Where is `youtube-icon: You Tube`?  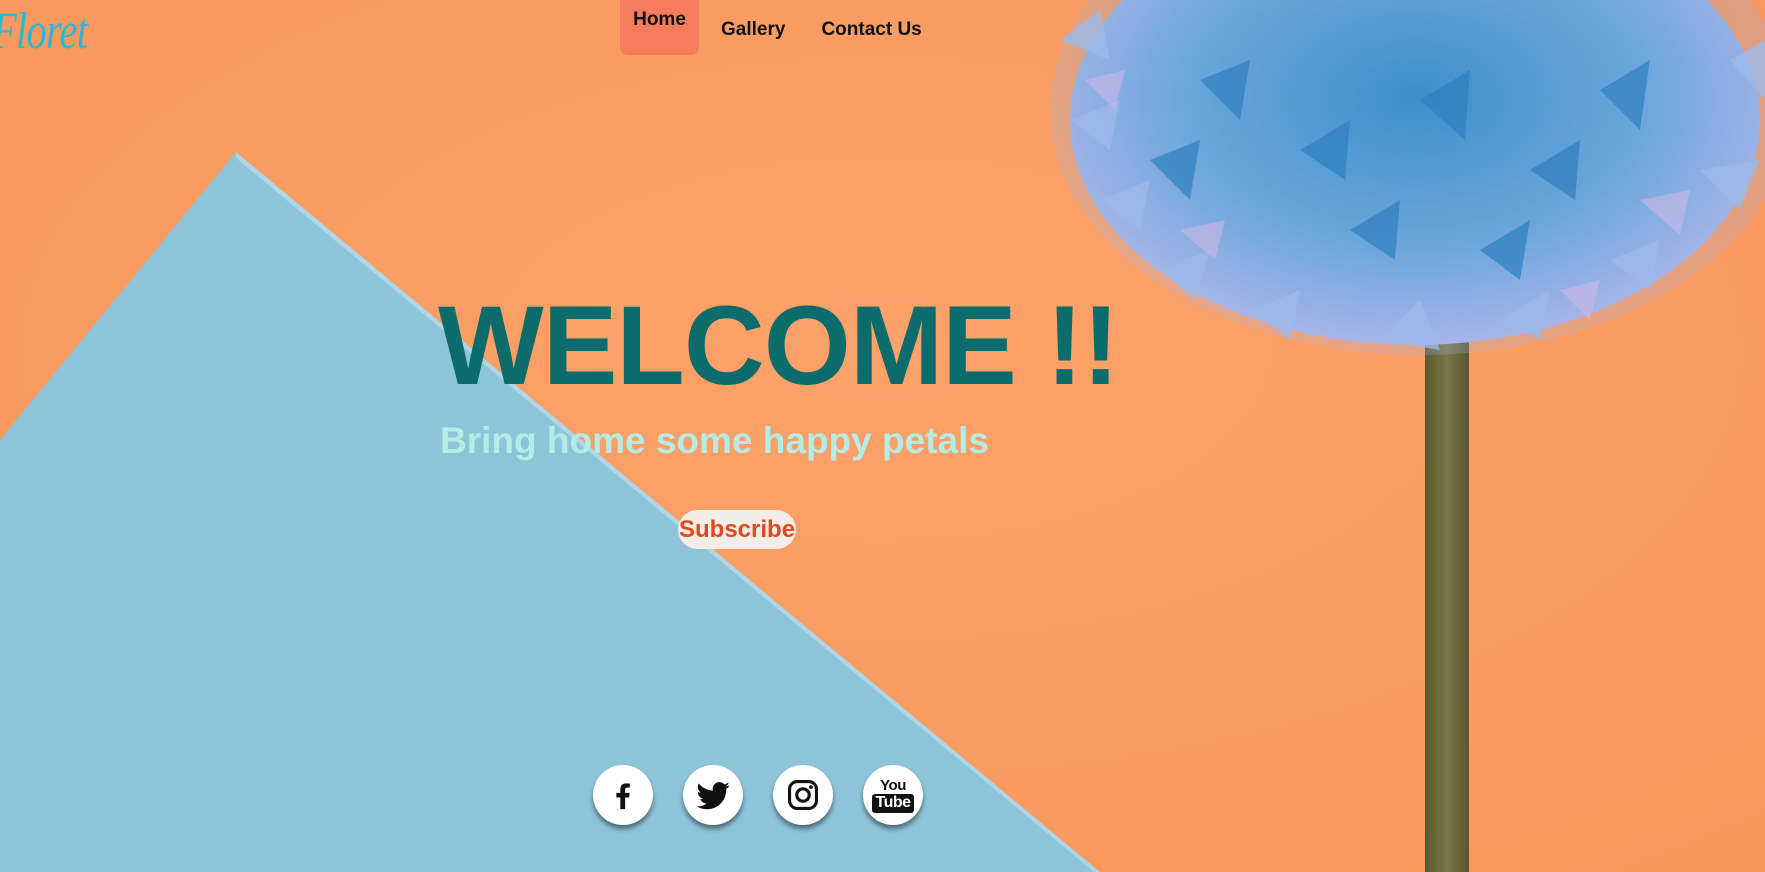 youtube-icon: You Tube is located at coordinates (893, 794).